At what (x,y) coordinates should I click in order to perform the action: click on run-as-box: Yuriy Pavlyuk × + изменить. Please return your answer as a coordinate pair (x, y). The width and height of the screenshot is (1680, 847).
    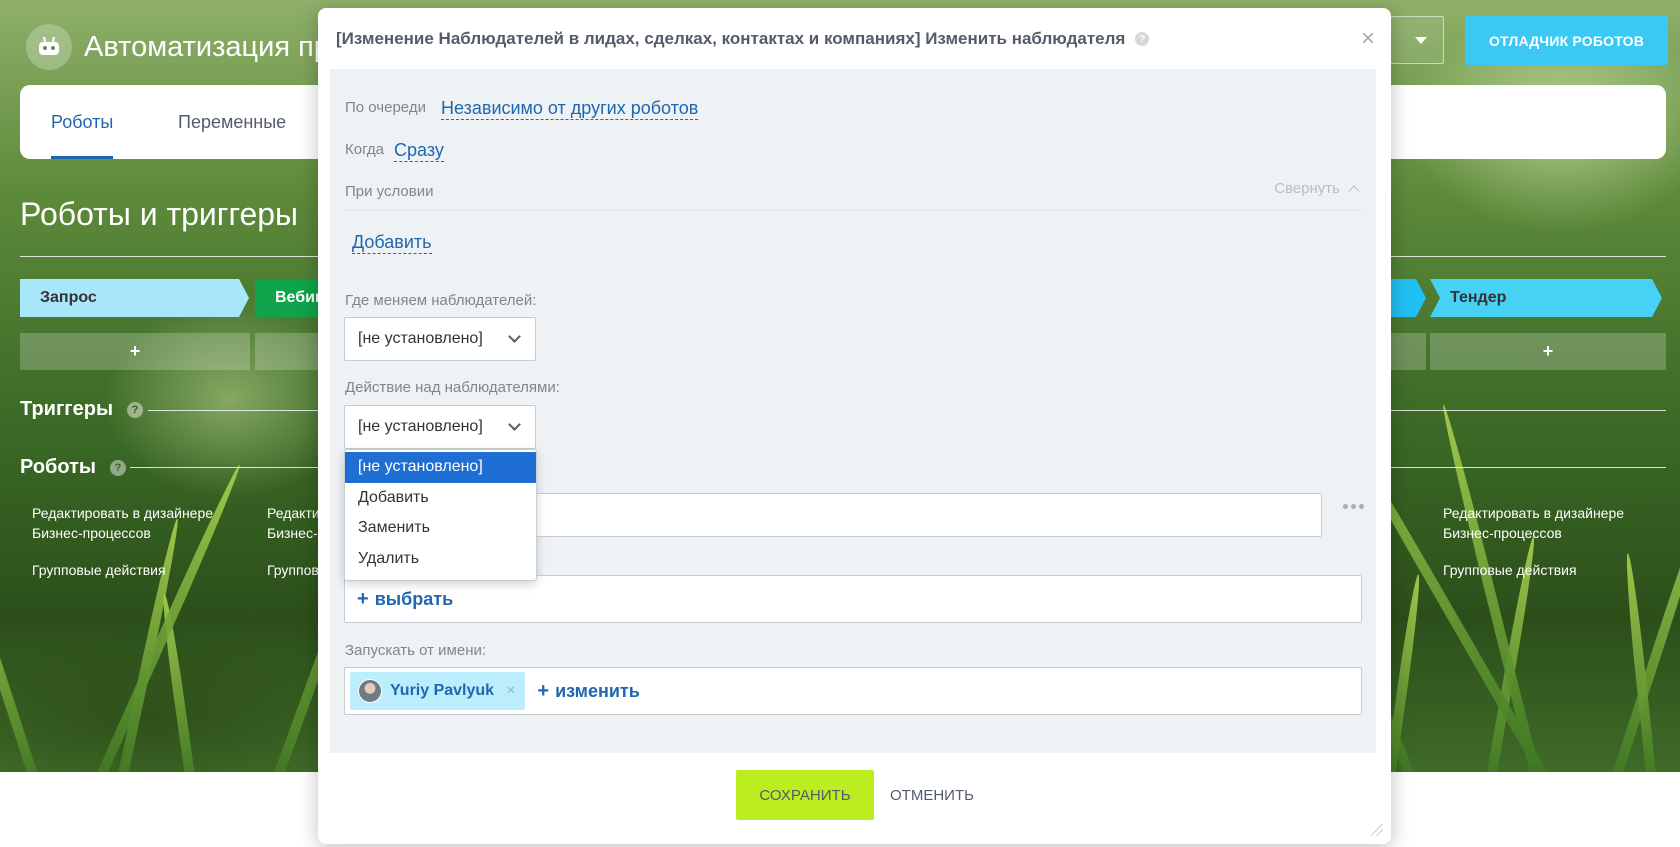
    Looking at the image, I should click on (853, 691).